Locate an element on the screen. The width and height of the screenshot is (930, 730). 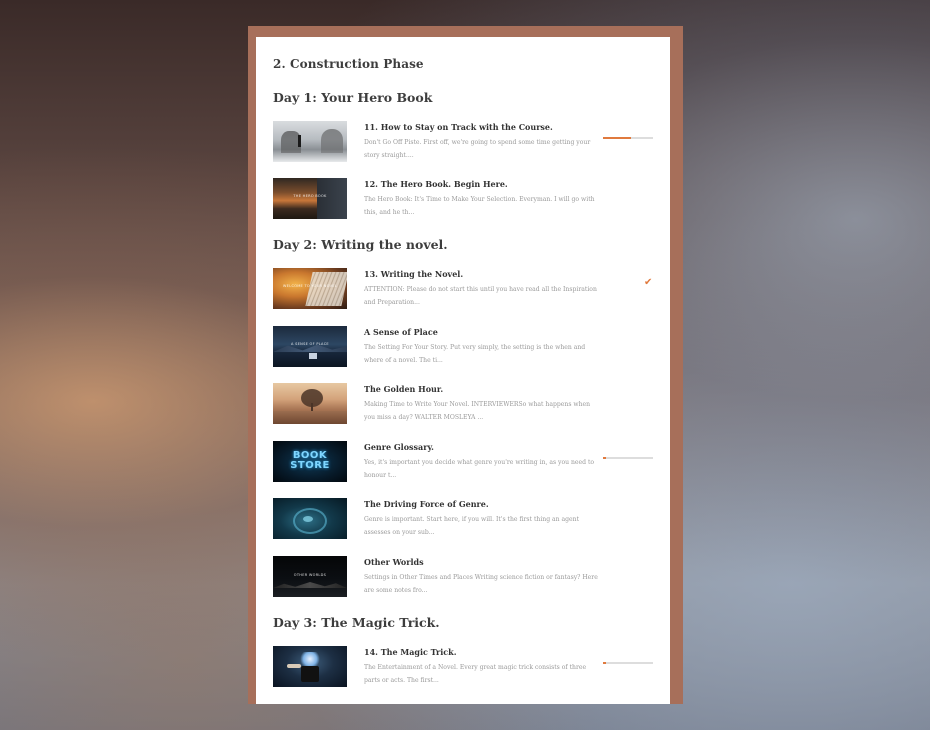
thumbnail-caption: THE HERO BOOK is located at coordinates (310, 196).